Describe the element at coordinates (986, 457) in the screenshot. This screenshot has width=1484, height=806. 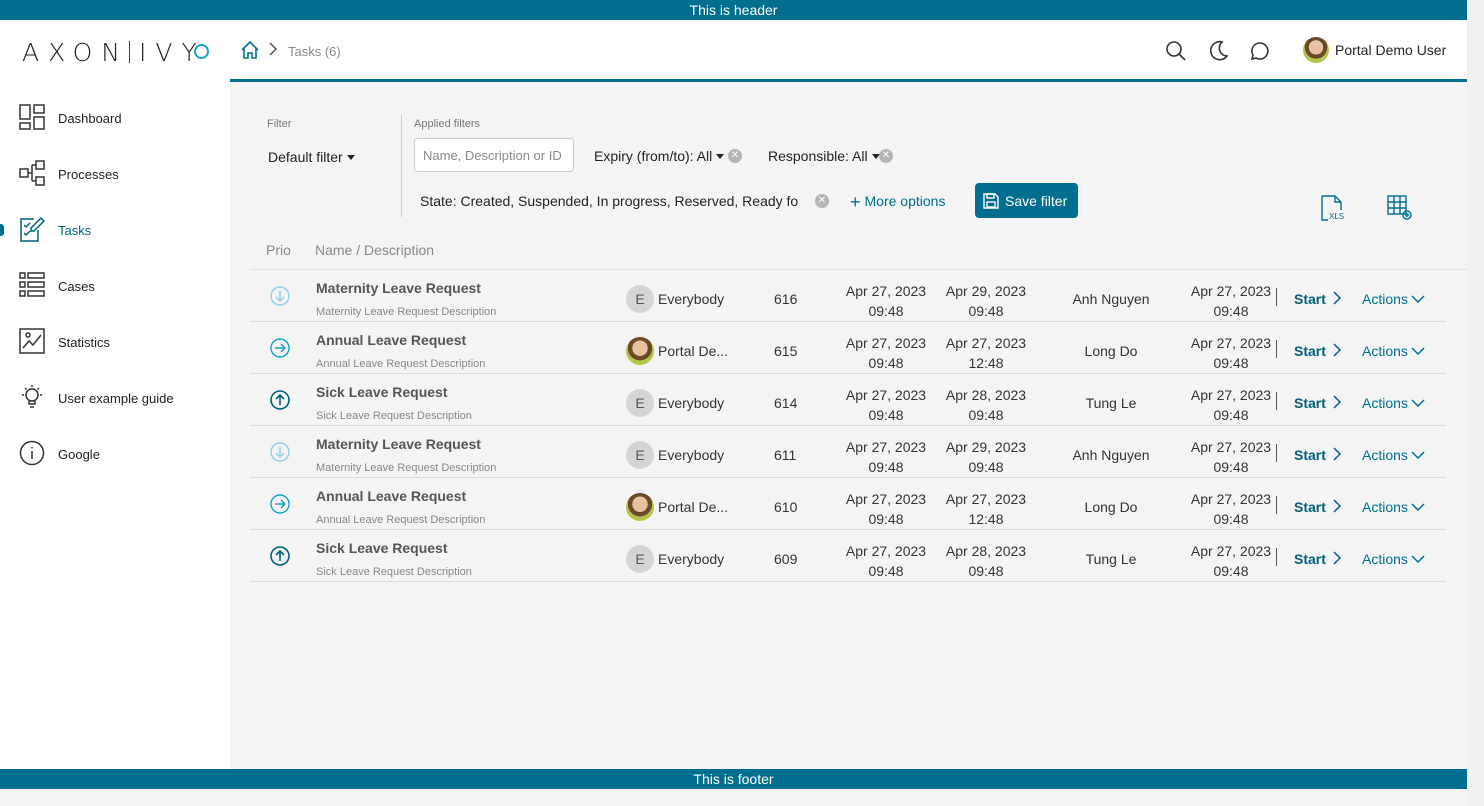
I see `expiry-date: Apr 29, 2023 09:48` at that location.